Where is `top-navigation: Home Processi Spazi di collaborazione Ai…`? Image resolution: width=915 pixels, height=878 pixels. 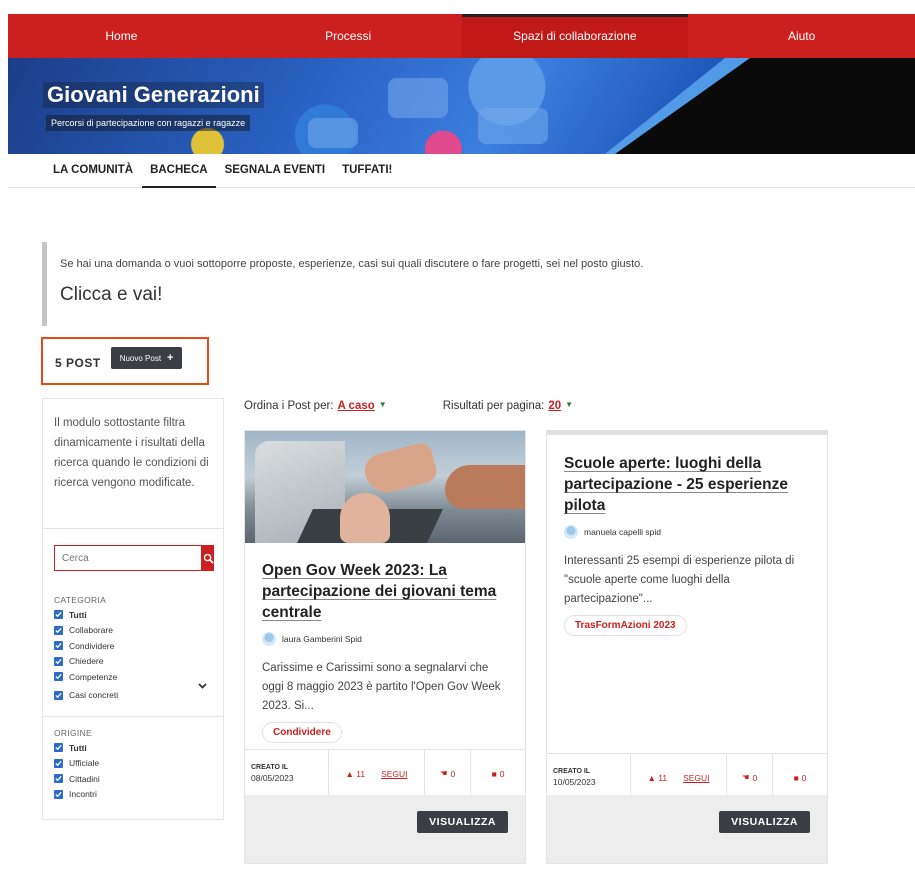 top-navigation: Home Processi Spazi di collaborazione Ai… is located at coordinates (461, 36).